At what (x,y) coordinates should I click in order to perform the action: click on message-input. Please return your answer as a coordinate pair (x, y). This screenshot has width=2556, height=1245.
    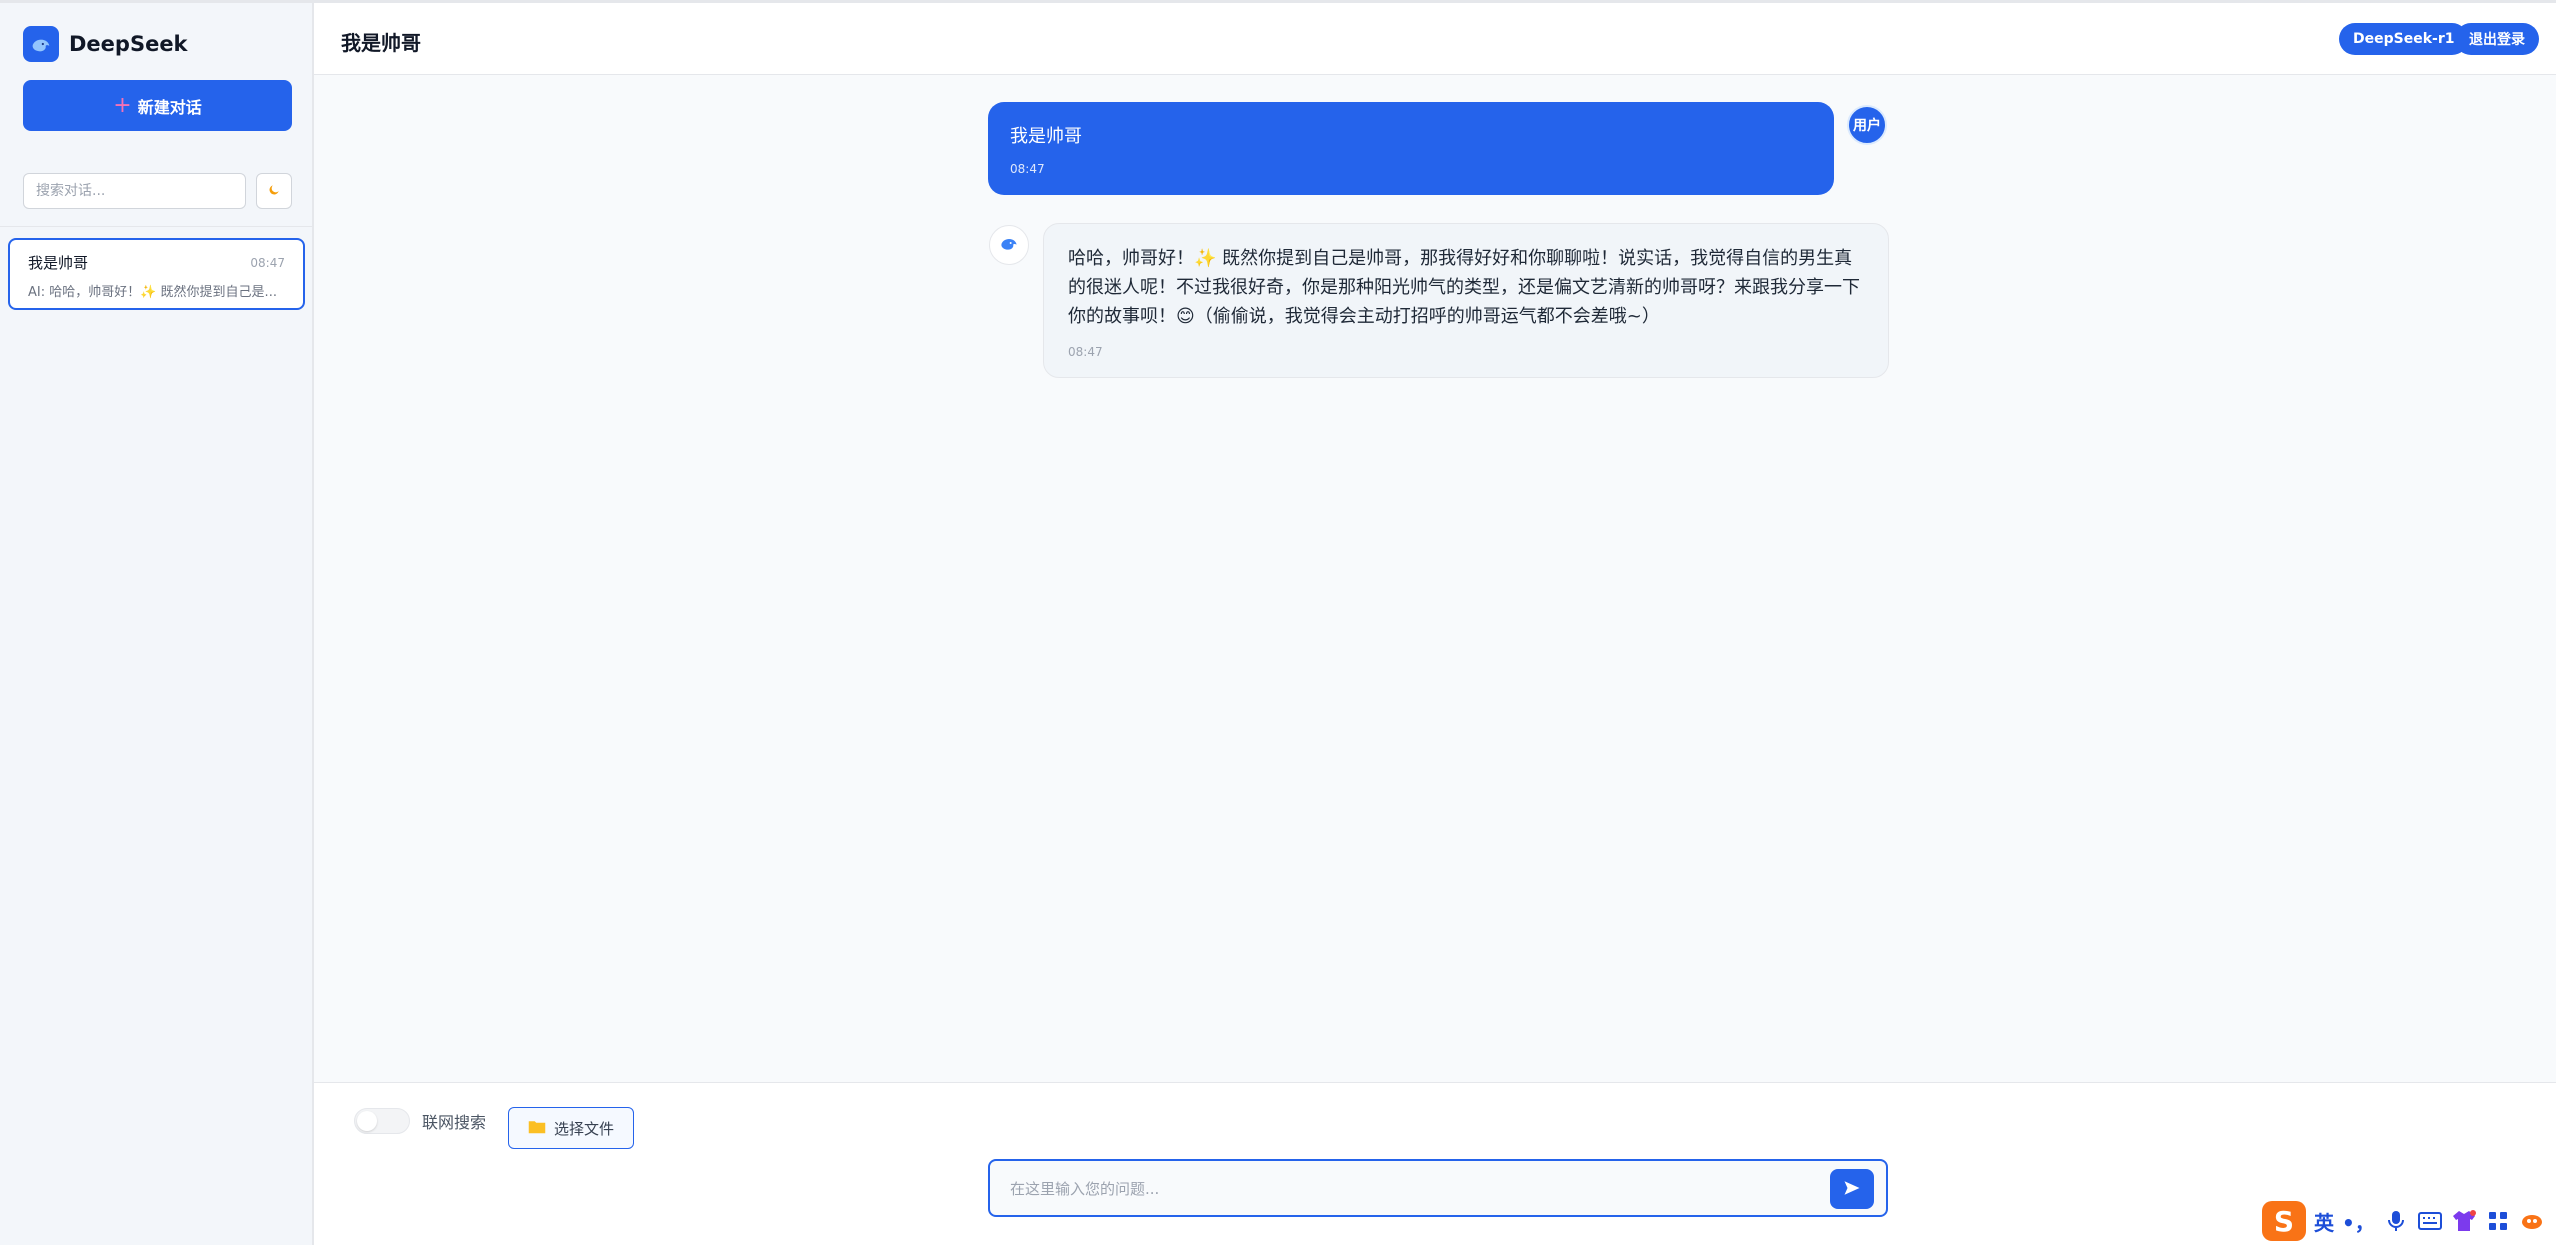
    Looking at the image, I should click on (1410, 1189).